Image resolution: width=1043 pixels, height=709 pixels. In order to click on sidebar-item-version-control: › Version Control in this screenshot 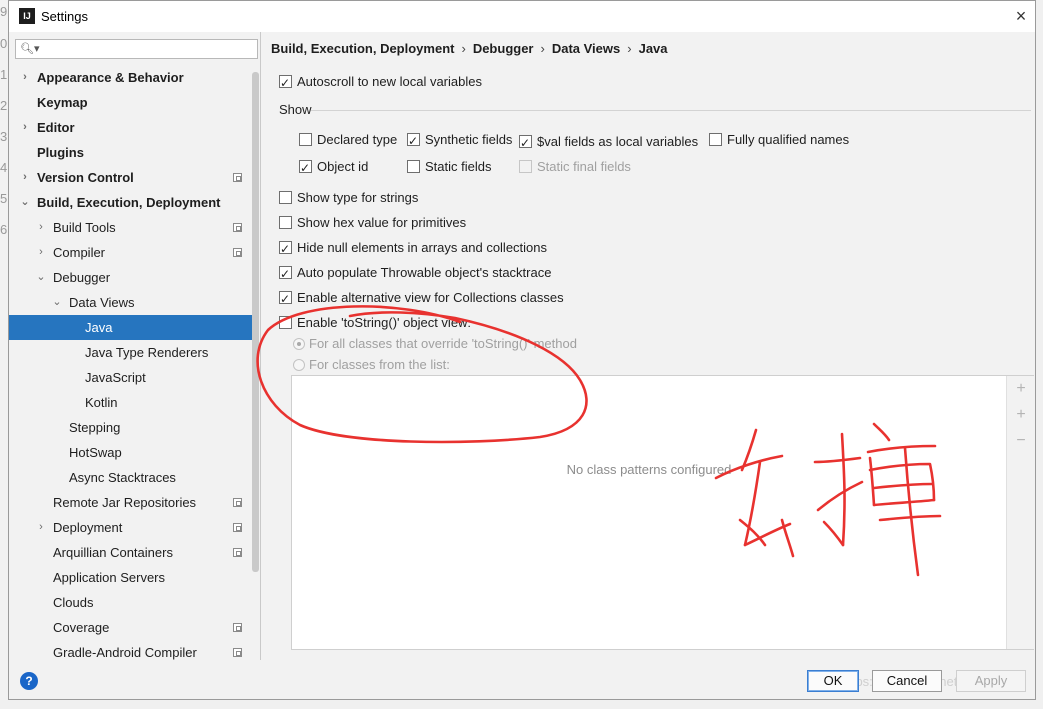, I will do `click(130, 177)`.